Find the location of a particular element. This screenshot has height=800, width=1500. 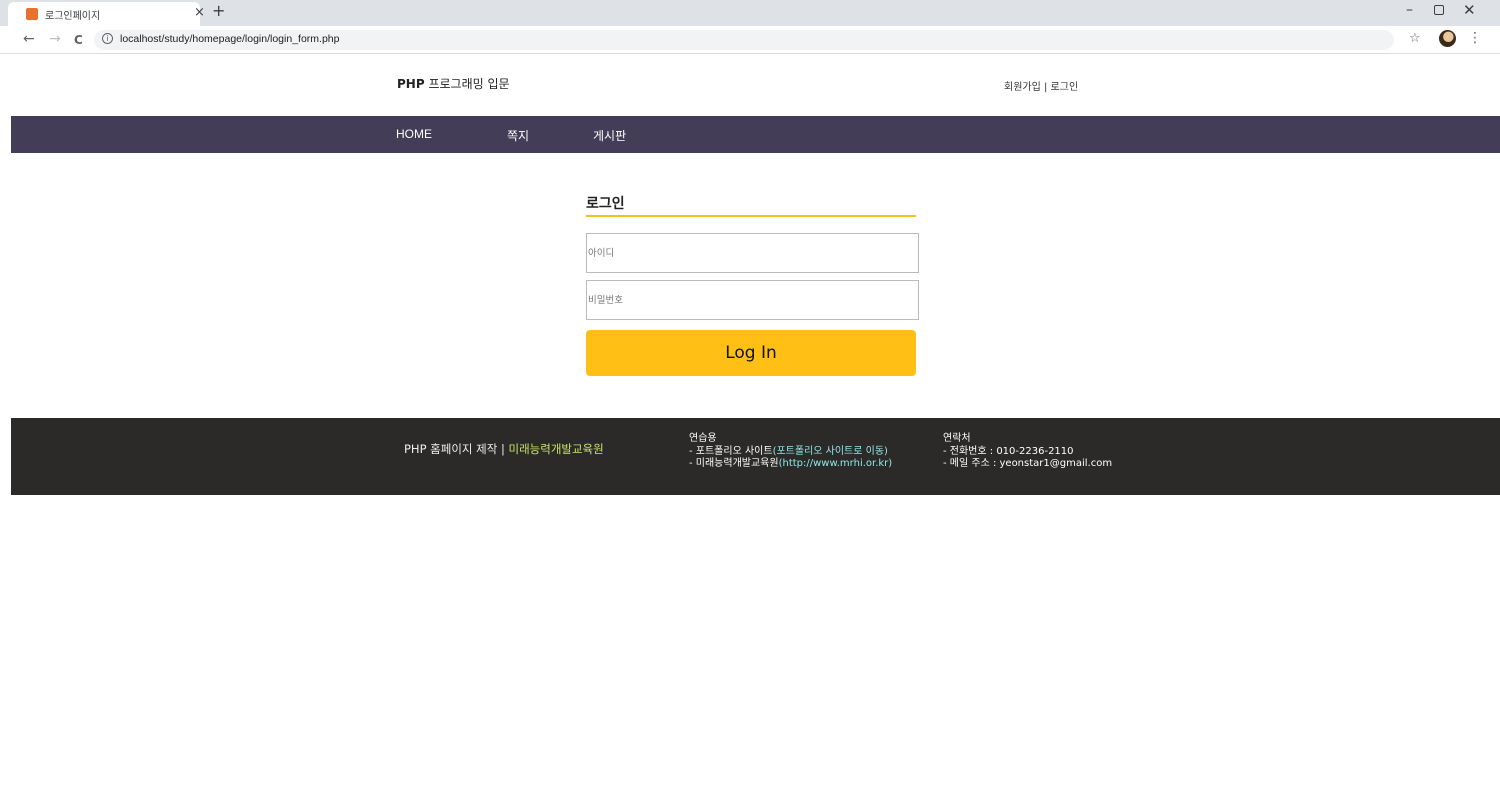

site-title: PHP 프로그래밍 입문 is located at coordinates (453, 83).